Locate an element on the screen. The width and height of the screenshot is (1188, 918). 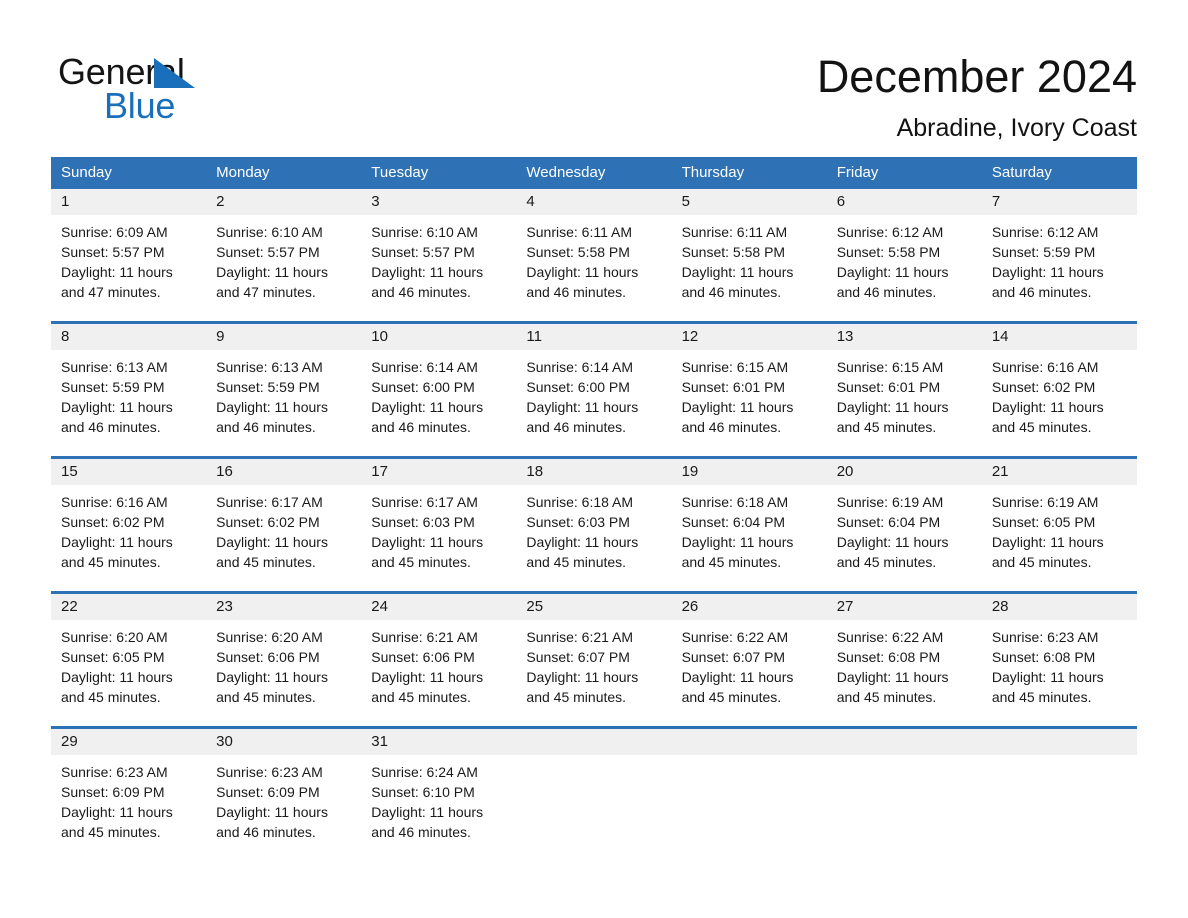
day-number-21: 21 is located at coordinates (1059, 472).